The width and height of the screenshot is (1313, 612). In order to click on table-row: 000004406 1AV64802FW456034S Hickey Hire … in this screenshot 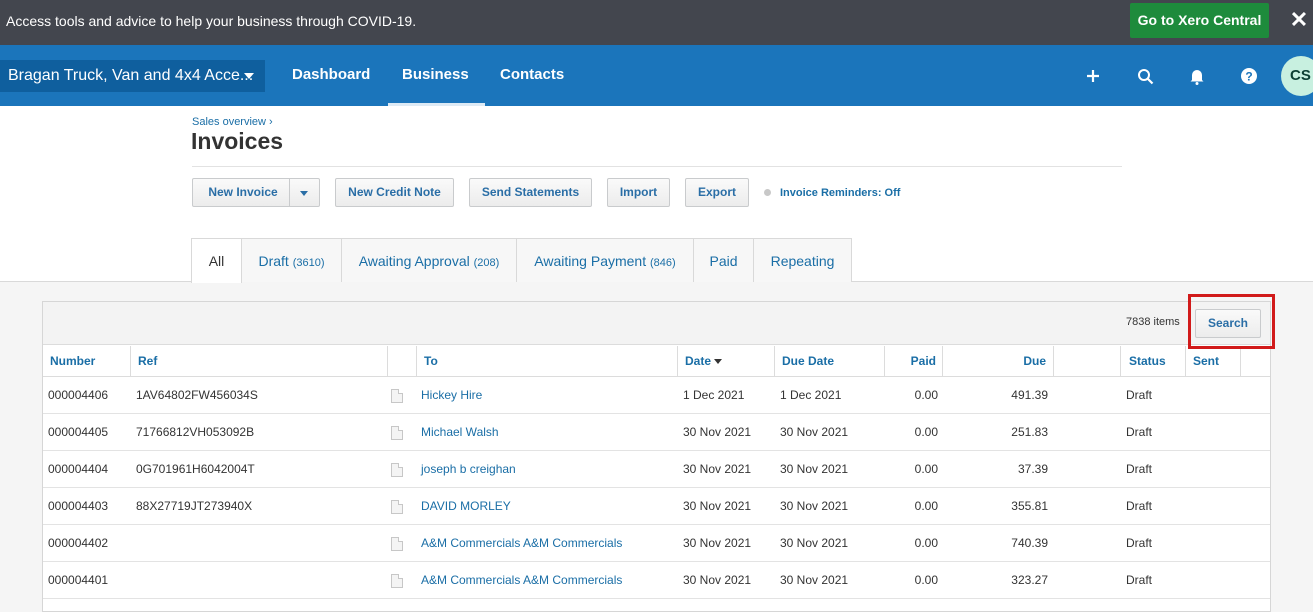, I will do `click(656, 395)`.